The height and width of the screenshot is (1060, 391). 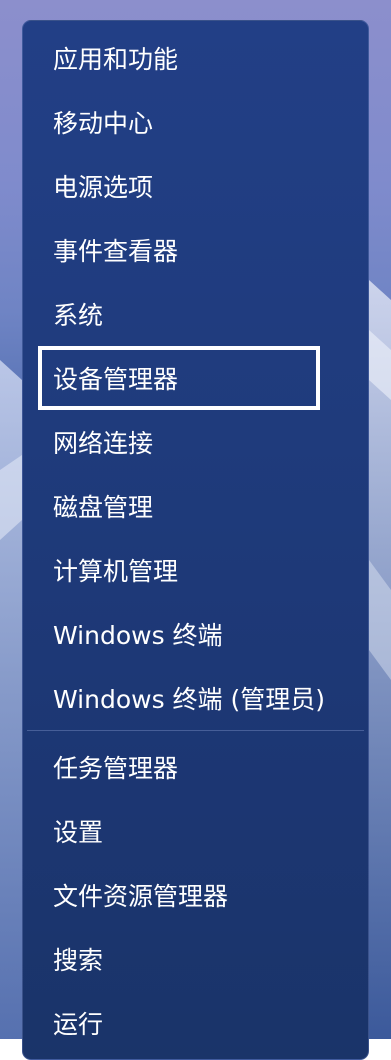 What do you see at coordinates (103, 188) in the screenshot?
I see `menu-item-power-options: 电源选项` at bounding box center [103, 188].